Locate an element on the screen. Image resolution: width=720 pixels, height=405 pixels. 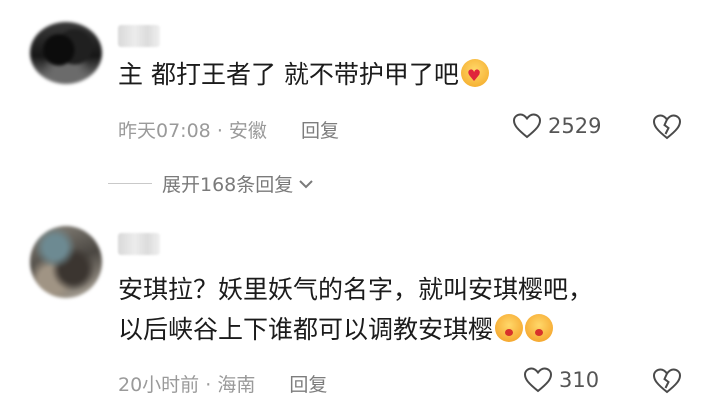
expand-replies-button: 展开168条回复 is located at coordinates (211, 183).